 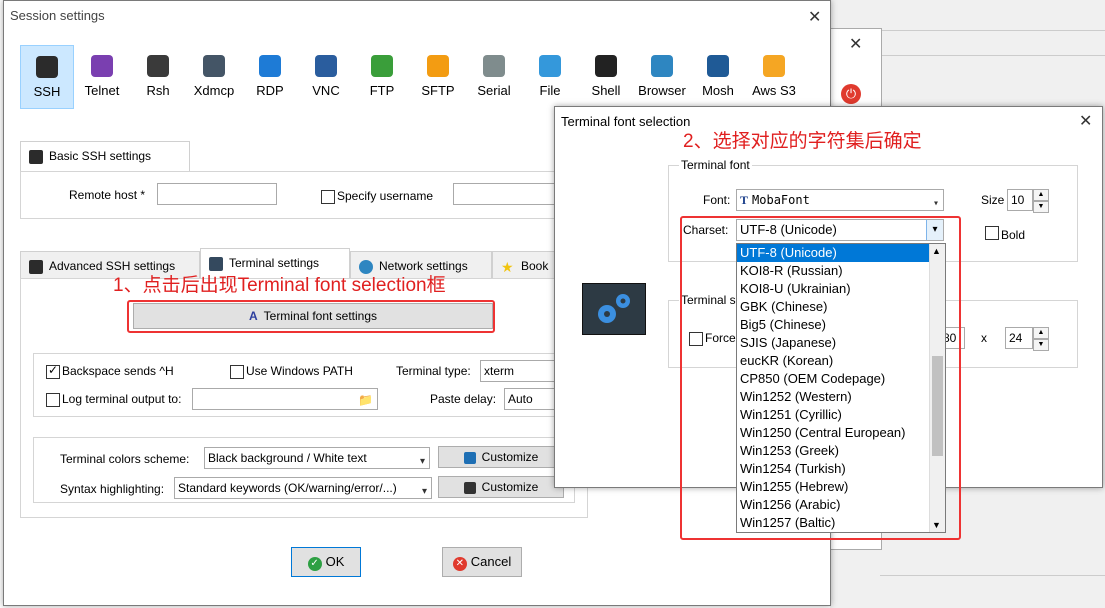 I want to click on protocol-label: Rsh, so click(x=158, y=90).